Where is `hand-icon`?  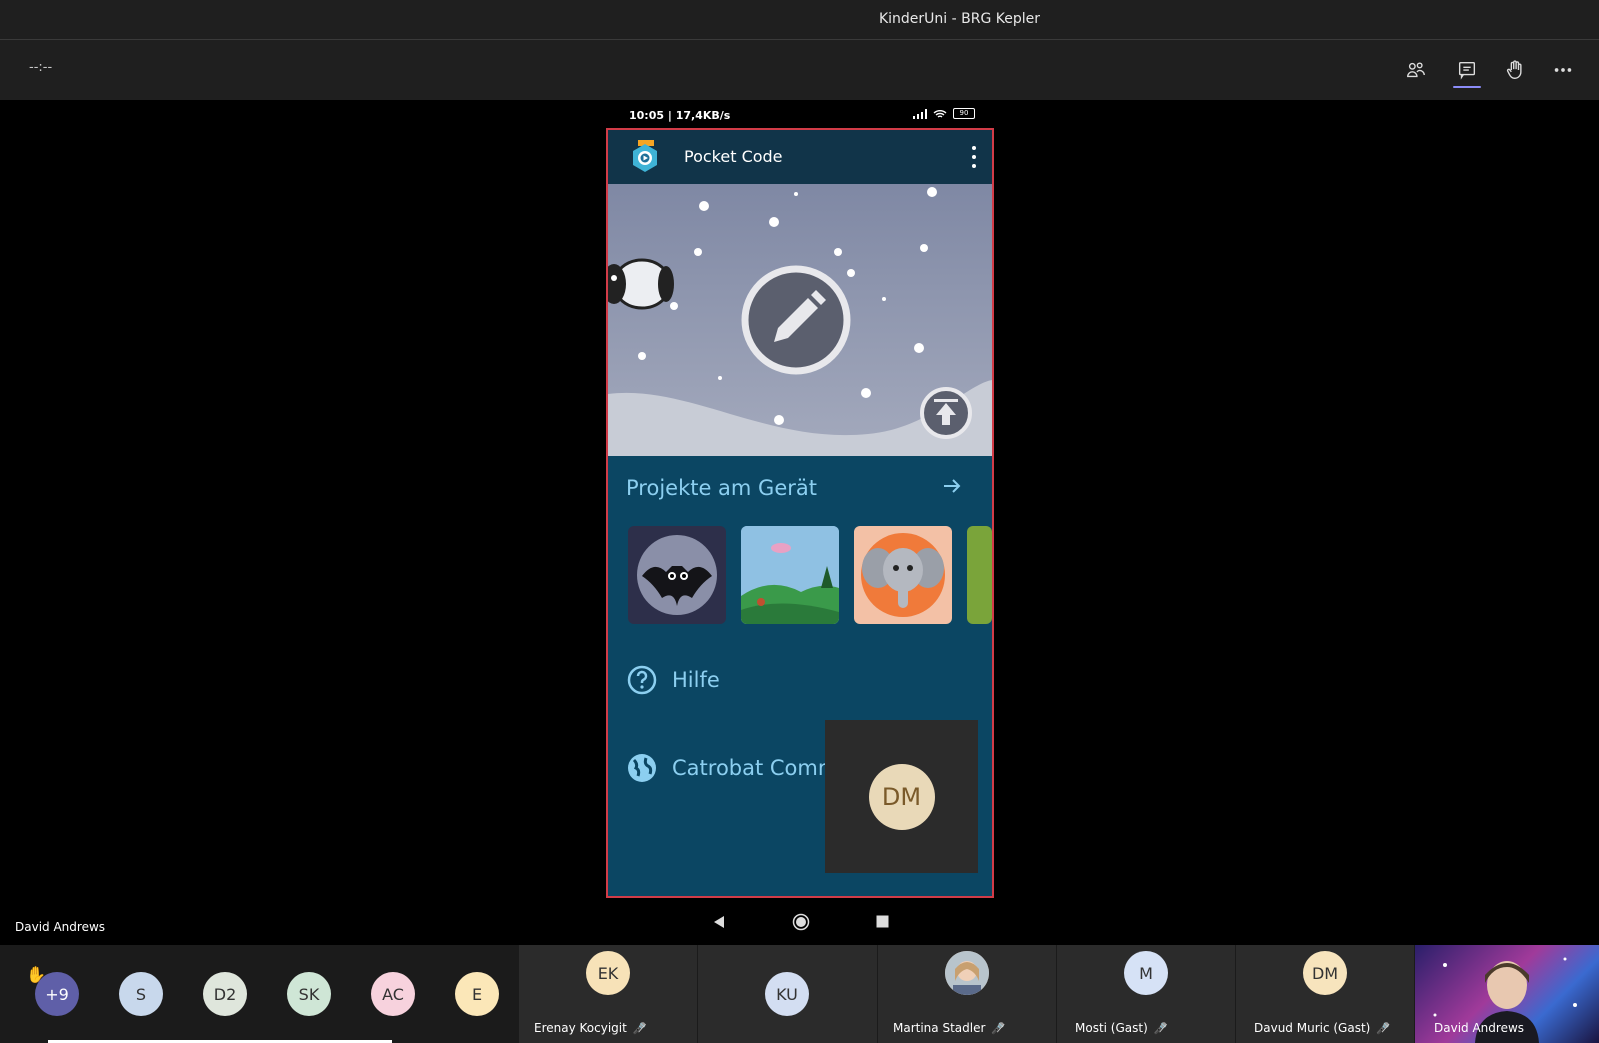 hand-icon is located at coordinates (1514, 69).